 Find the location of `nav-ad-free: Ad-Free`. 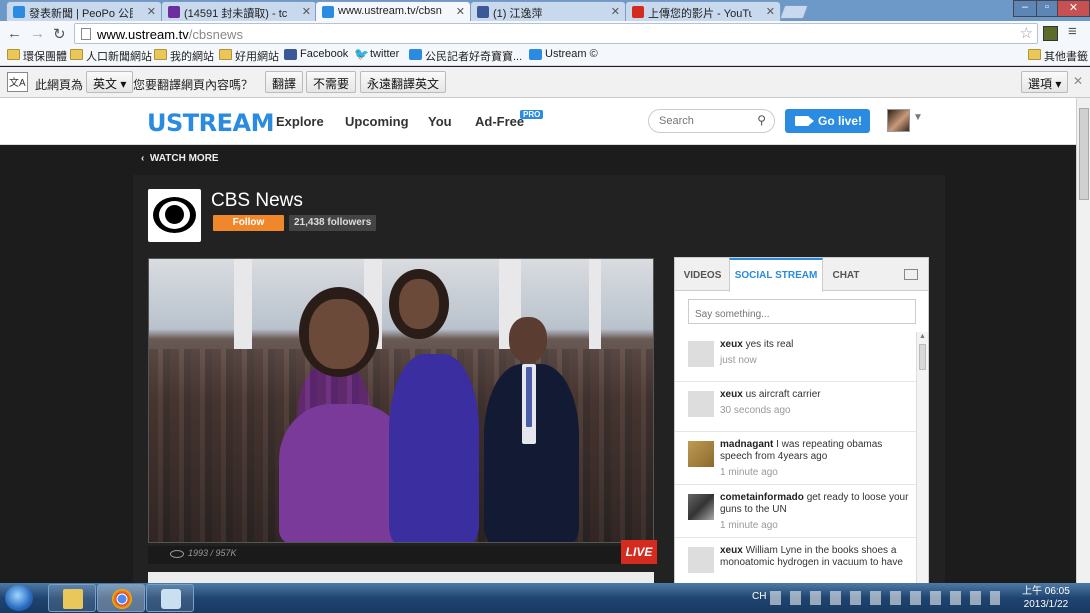

nav-ad-free: Ad-Free is located at coordinates (499, 121).